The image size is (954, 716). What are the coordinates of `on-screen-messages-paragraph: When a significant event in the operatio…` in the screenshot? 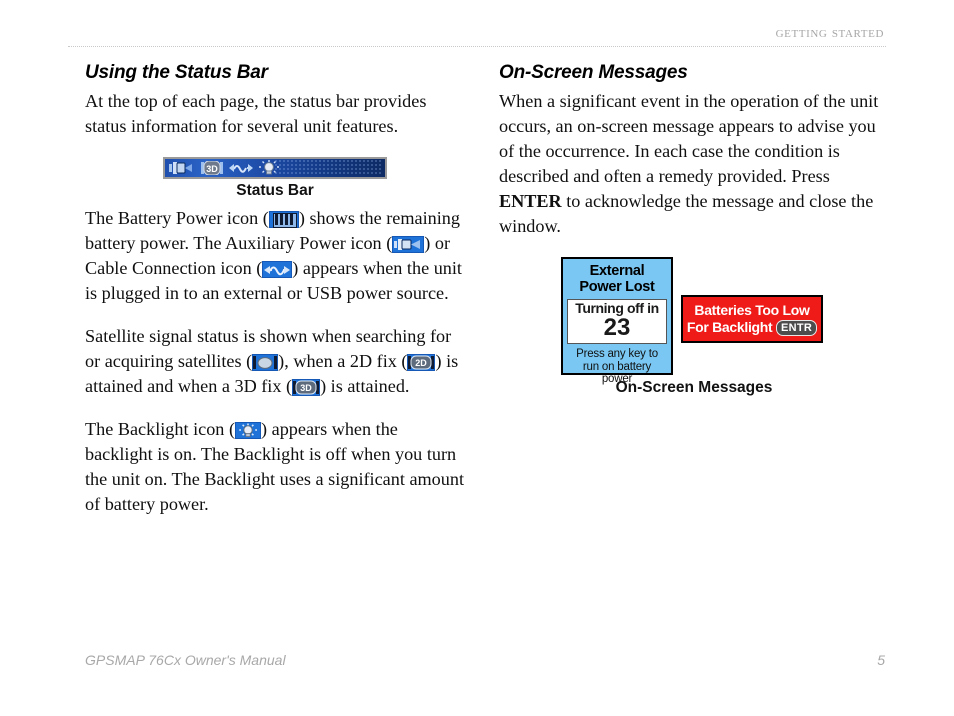 It's located at (694, 164).